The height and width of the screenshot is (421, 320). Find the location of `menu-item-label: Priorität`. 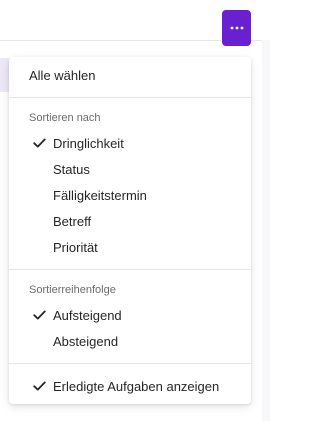

menu-item-label: Priorität is located at coordinates (75, 247).